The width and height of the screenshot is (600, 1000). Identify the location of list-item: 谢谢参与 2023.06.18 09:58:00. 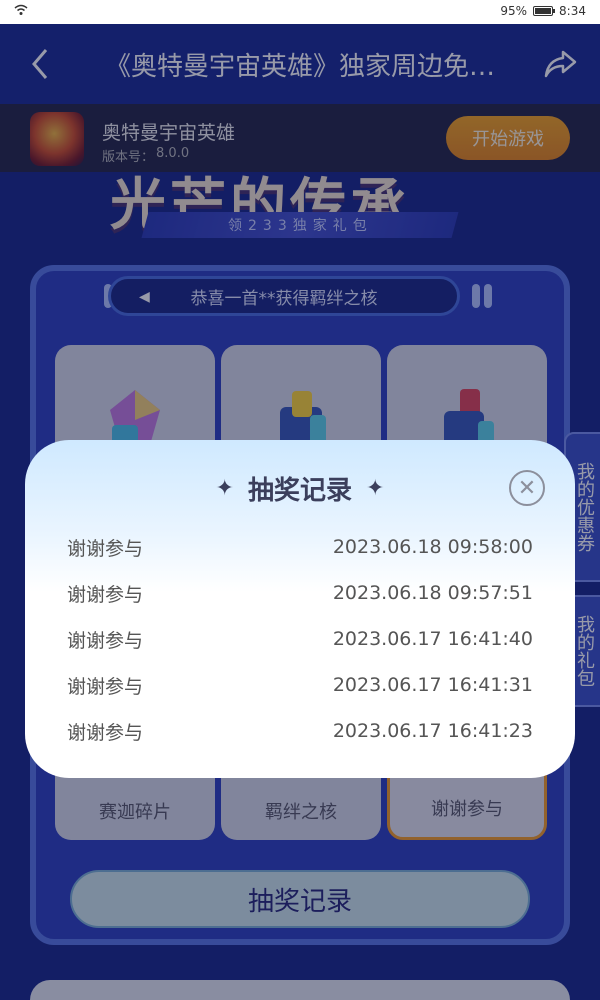
(300, 547).